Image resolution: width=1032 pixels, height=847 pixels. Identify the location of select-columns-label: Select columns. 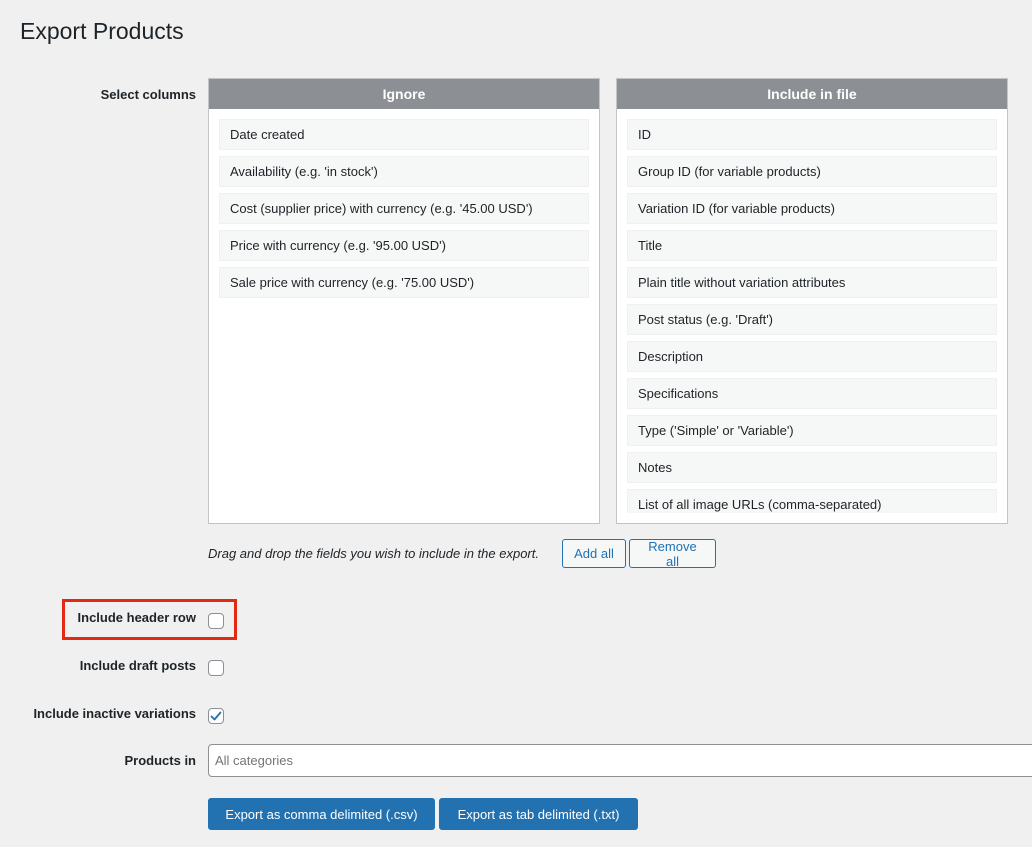
(148, 94).